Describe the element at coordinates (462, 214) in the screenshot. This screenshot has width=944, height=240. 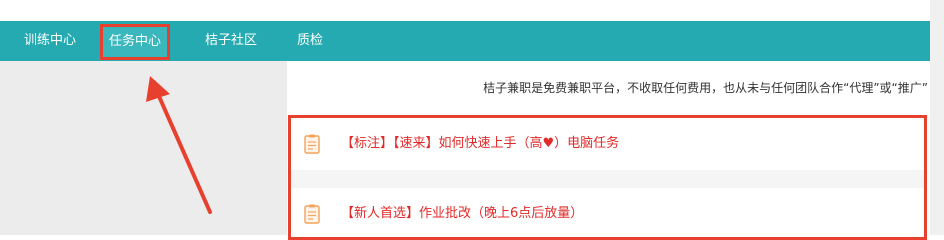
I see `task-title-newcomer: 【新人首选】作业批改（晚上6点后放量）` at that location.